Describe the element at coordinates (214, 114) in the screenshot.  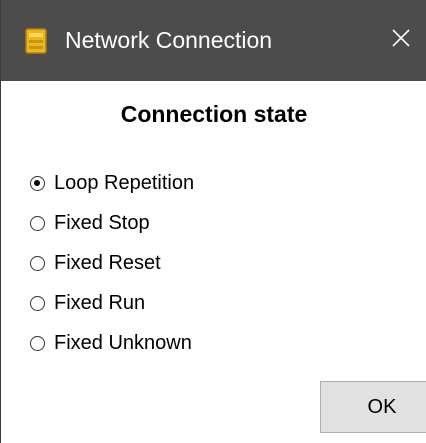
I see `connection-state-heading: Connection state` at that location.